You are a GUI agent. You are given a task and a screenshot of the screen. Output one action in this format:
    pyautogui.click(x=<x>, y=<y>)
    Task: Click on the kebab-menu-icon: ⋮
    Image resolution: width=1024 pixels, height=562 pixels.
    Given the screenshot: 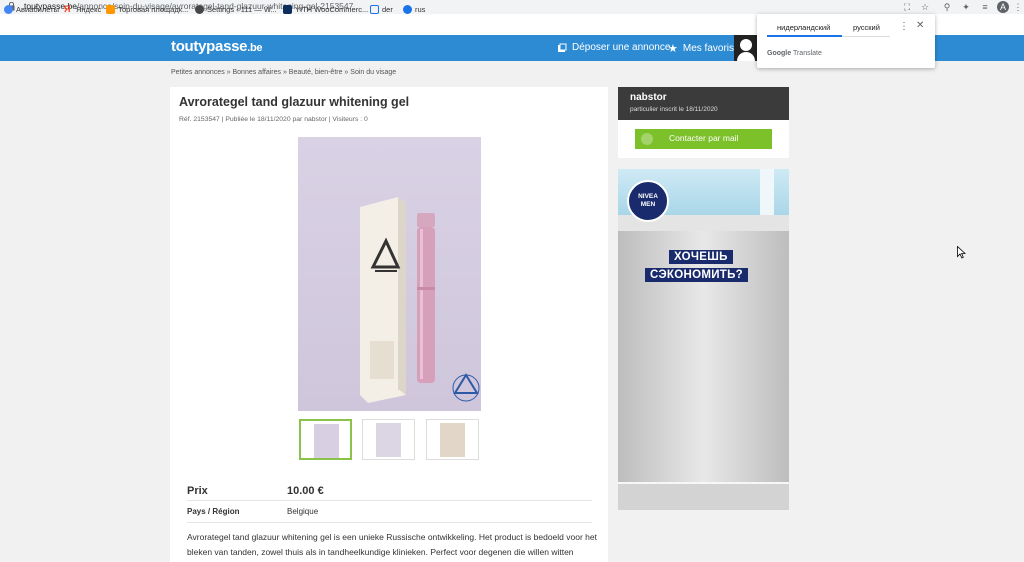 What is the action you would take?
    pyautogui.click(x=1018, y=7)
    